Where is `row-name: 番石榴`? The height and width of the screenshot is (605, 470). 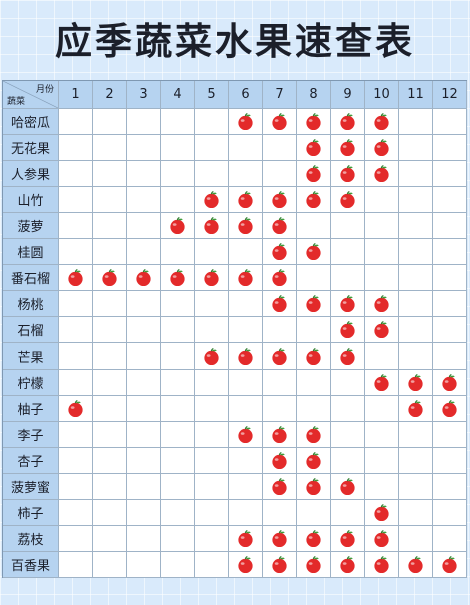
row-name: 番石榴 is located at coordinates (31, 278).